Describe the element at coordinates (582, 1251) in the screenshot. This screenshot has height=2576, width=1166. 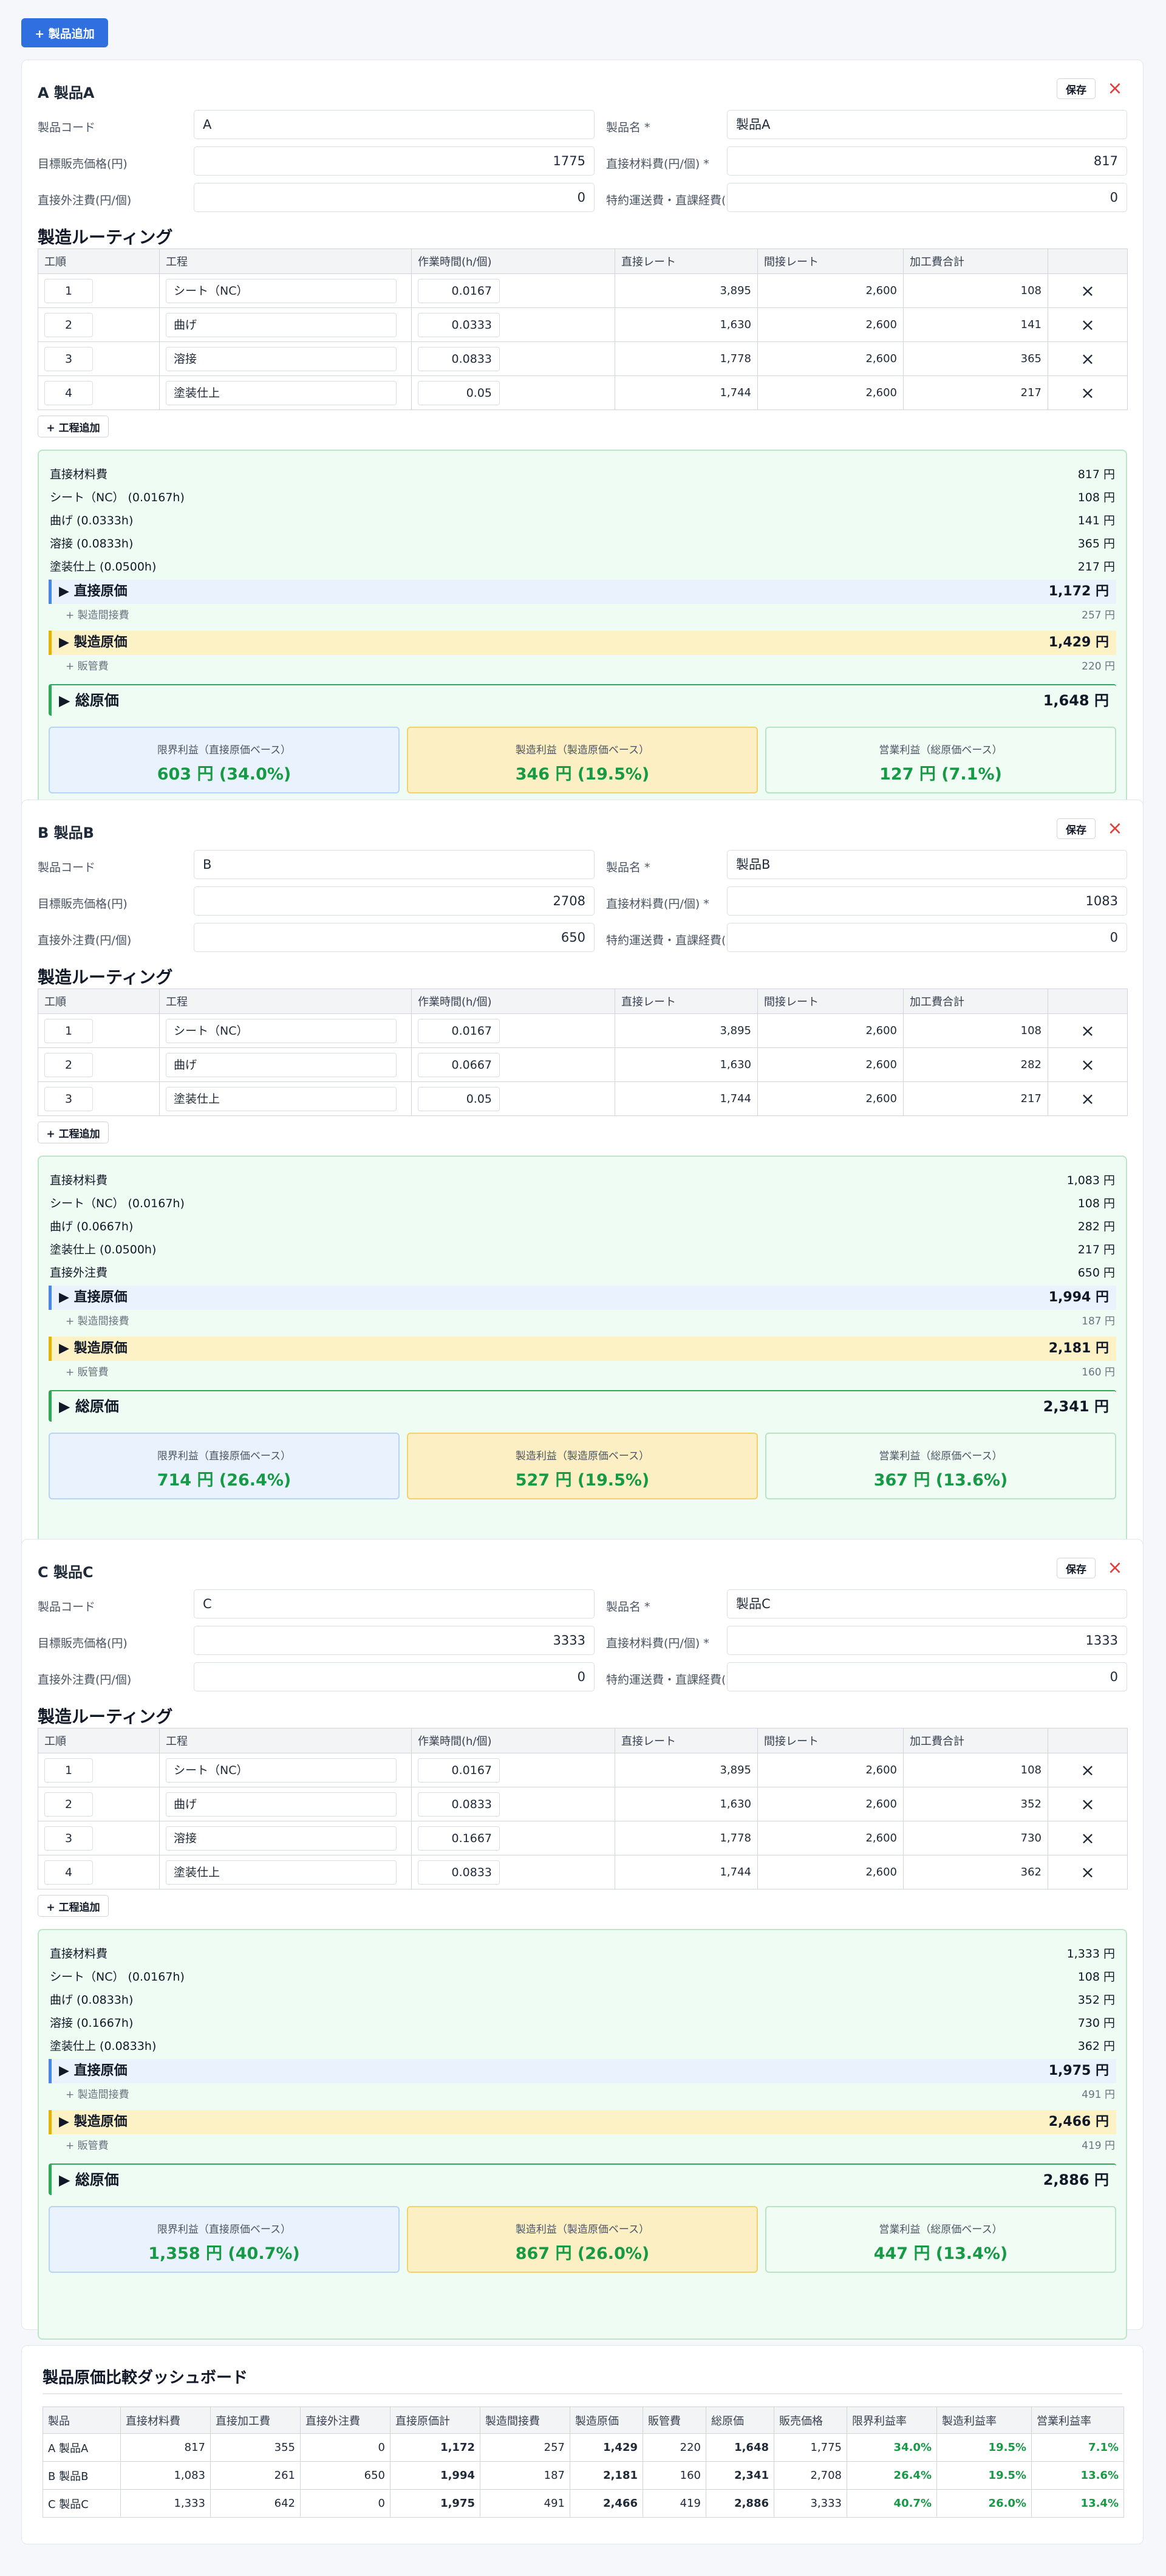
I see `summary-line: 塗装仕上 (0.0500h) 217 円` at that location.